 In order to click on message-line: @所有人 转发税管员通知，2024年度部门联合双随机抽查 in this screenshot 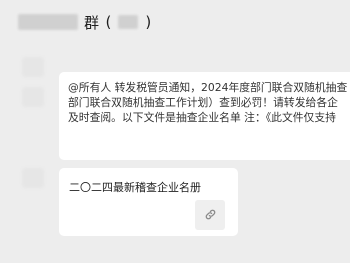, I will do `click(208, 87)`.